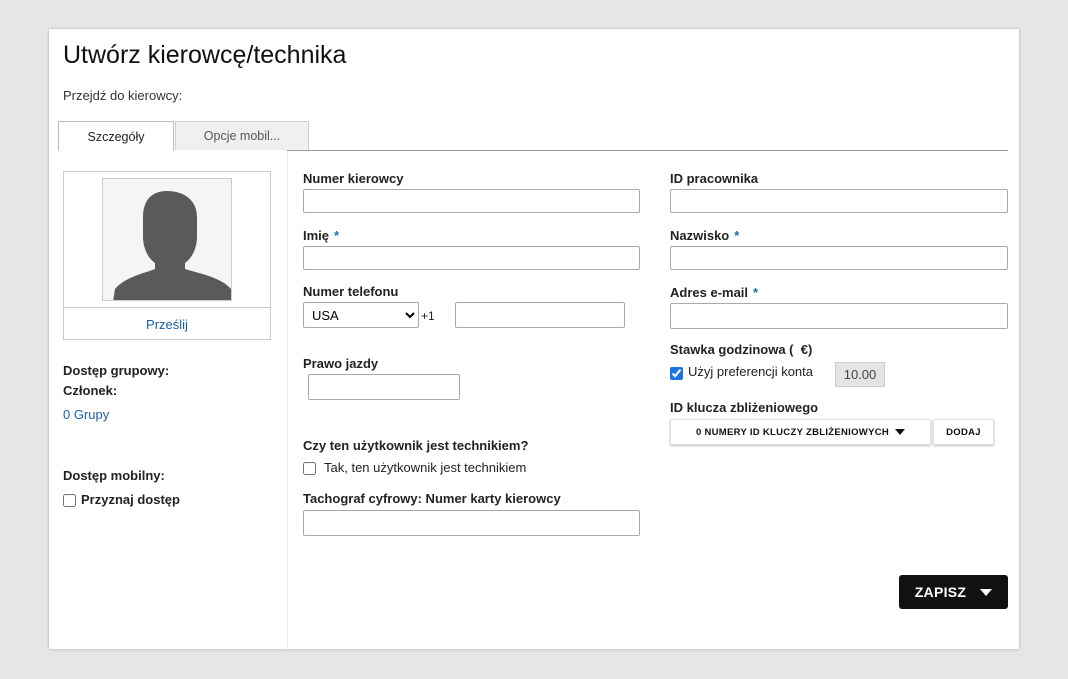 This screenshot has height=679, width=1068. Describe the element at coordinates (471, 523) in the screenshot. I see `tachograph-card-input` at that location.